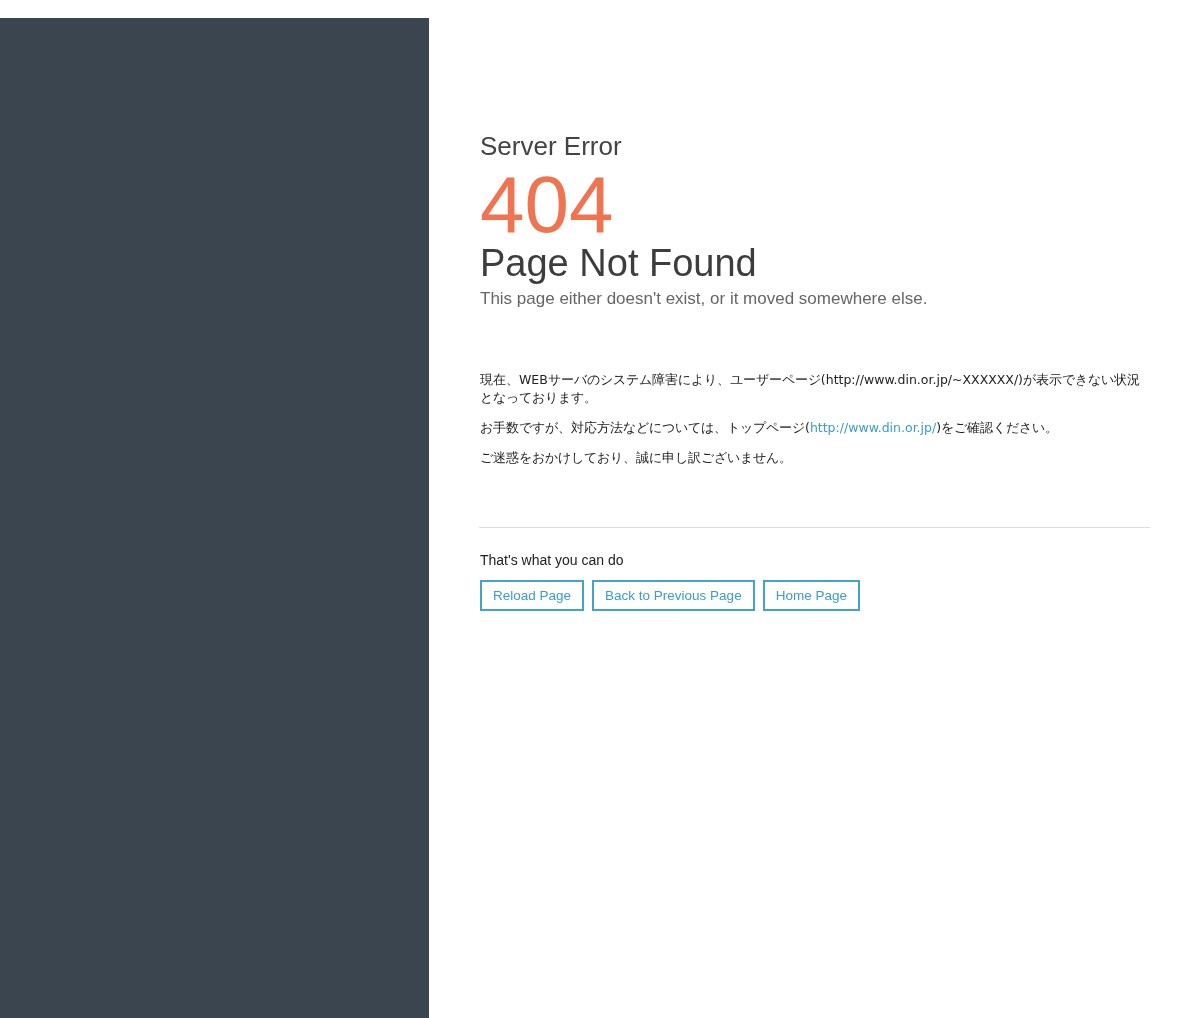  Describe the element at coordinates (636, 458) in the screenshot. I see `notice-paragraph: ご迷惑をおかけしており、誠に申し訳ございません。` at that location.